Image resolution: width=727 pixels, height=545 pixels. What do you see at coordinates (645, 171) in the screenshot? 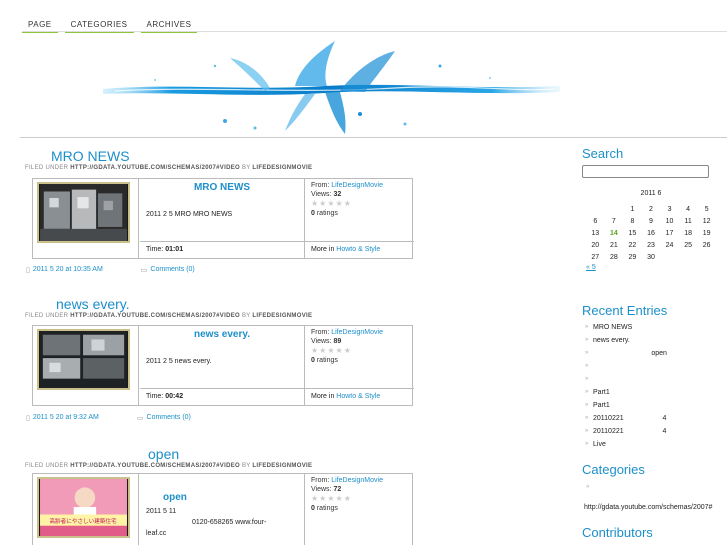
I see `search-input` at bounding box center [645, 171].